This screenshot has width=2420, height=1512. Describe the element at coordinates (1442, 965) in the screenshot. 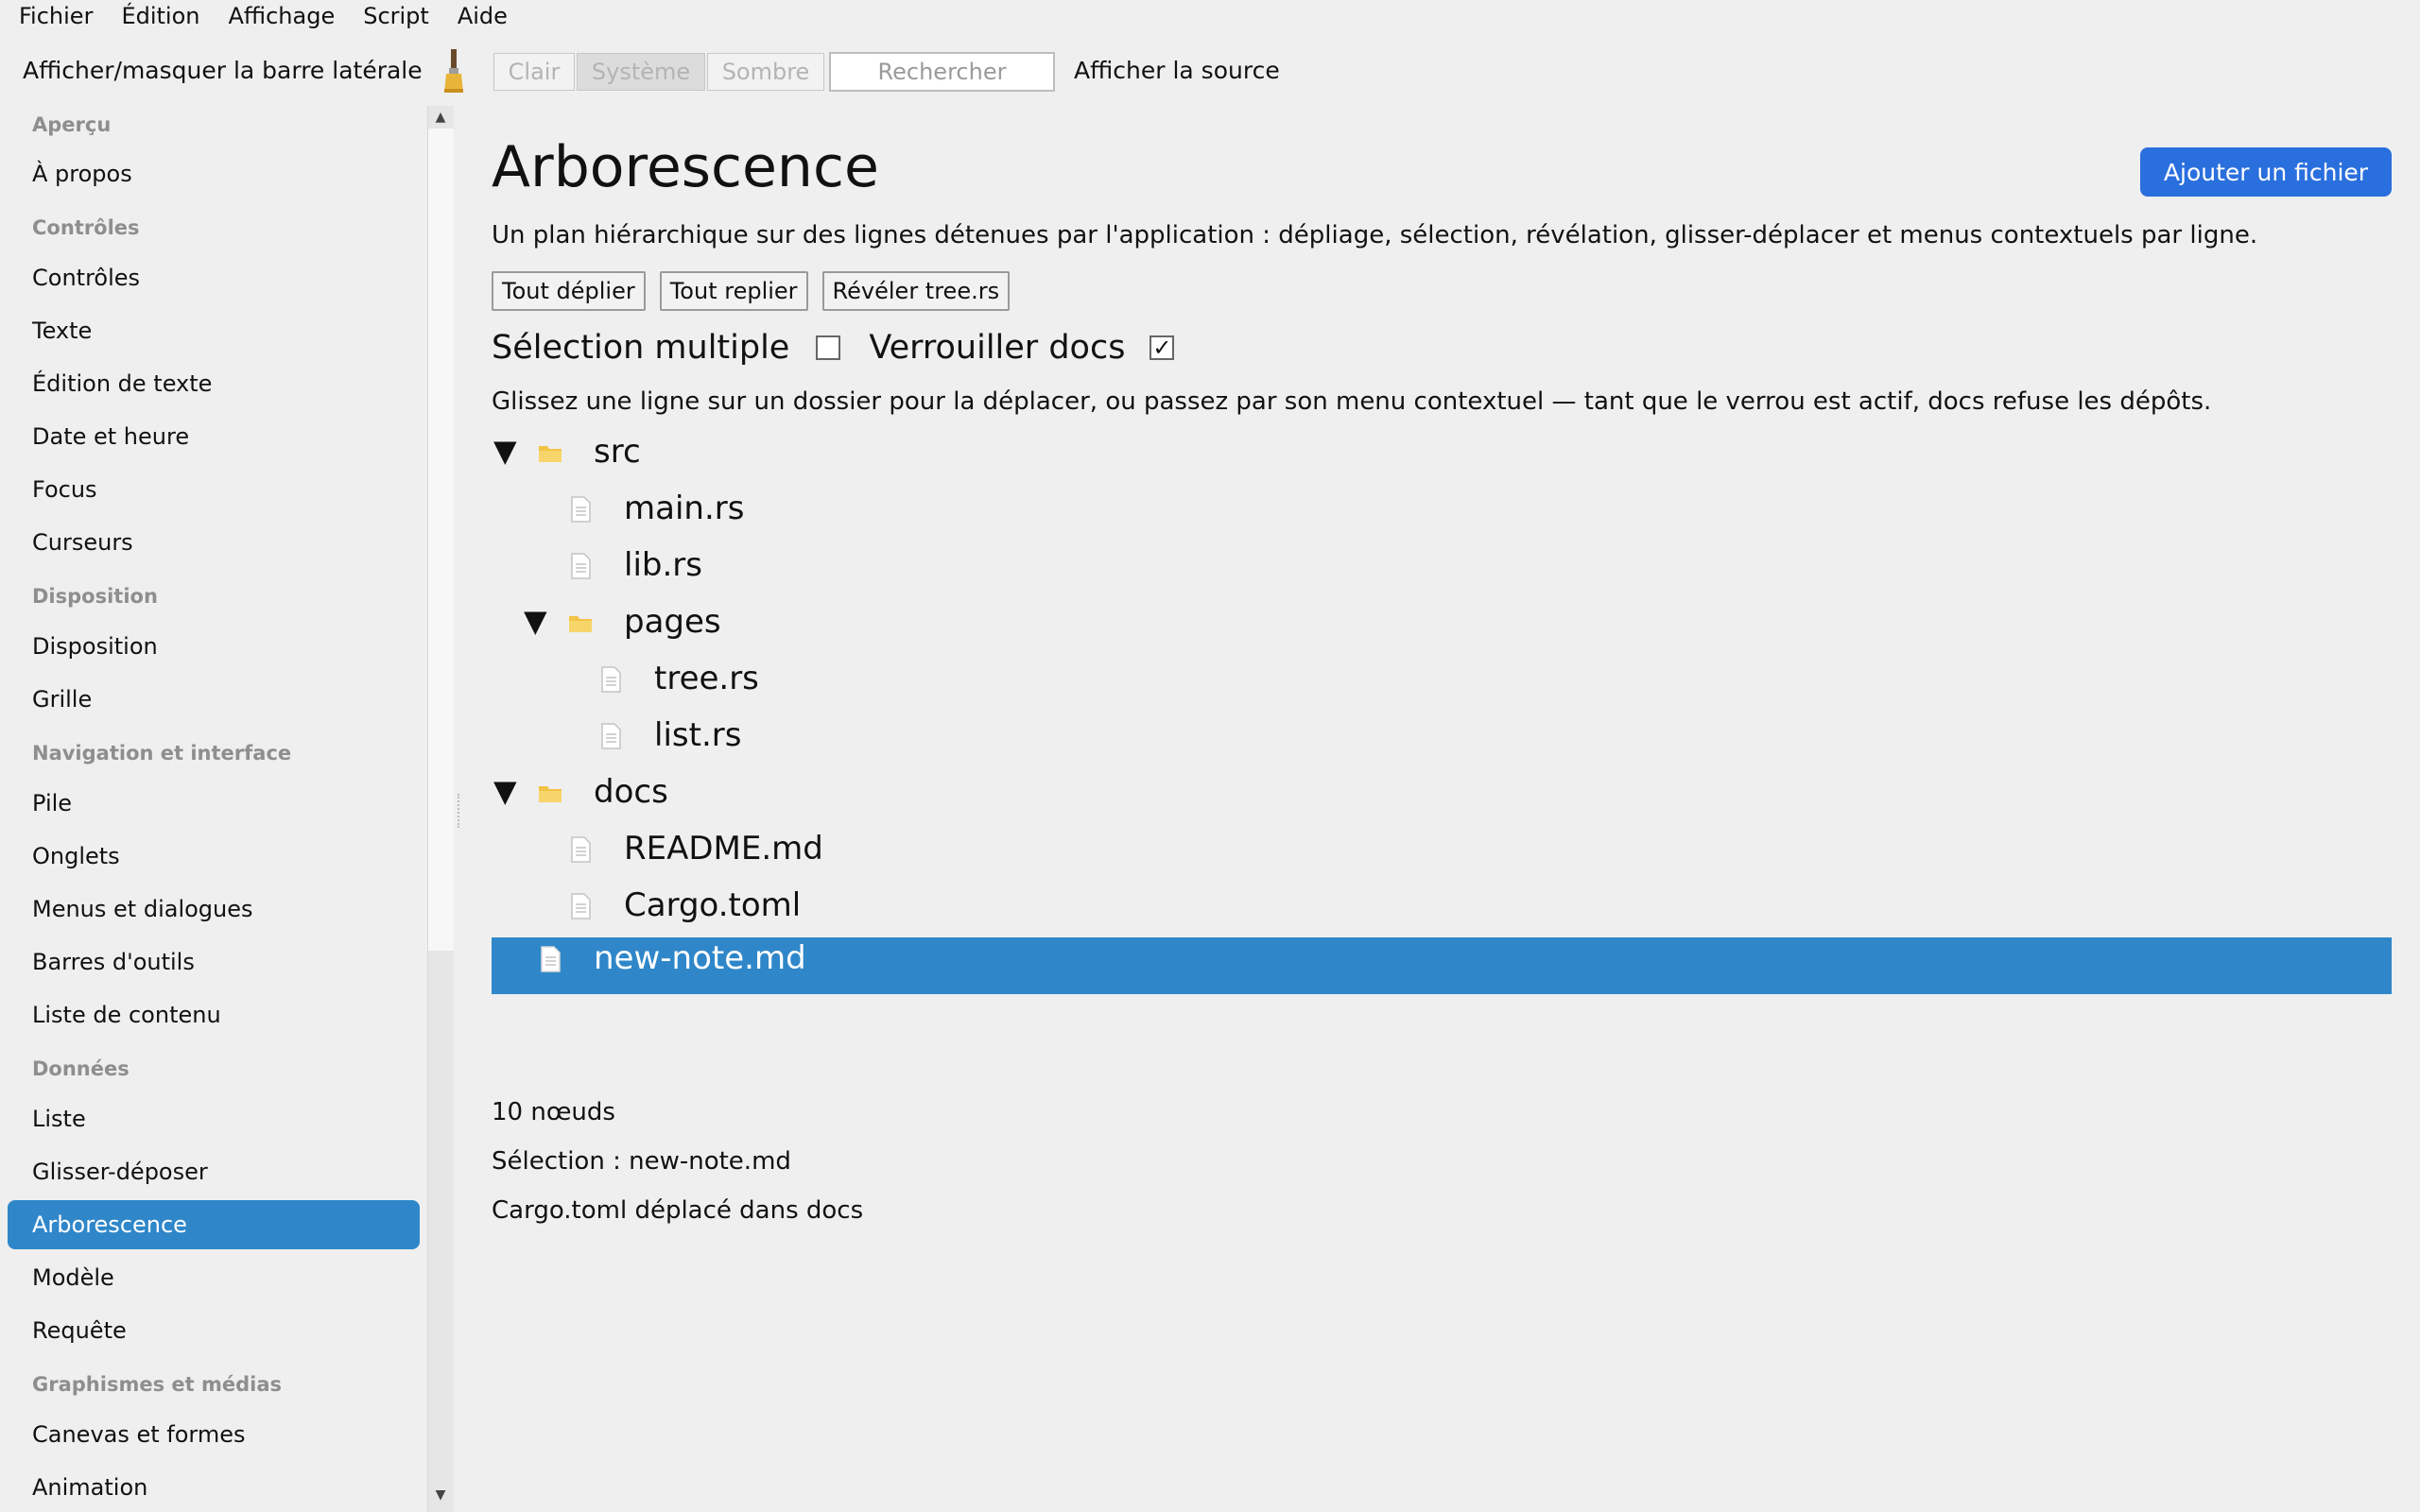

I see `tree-row-new-note: new-note.md` at that location.